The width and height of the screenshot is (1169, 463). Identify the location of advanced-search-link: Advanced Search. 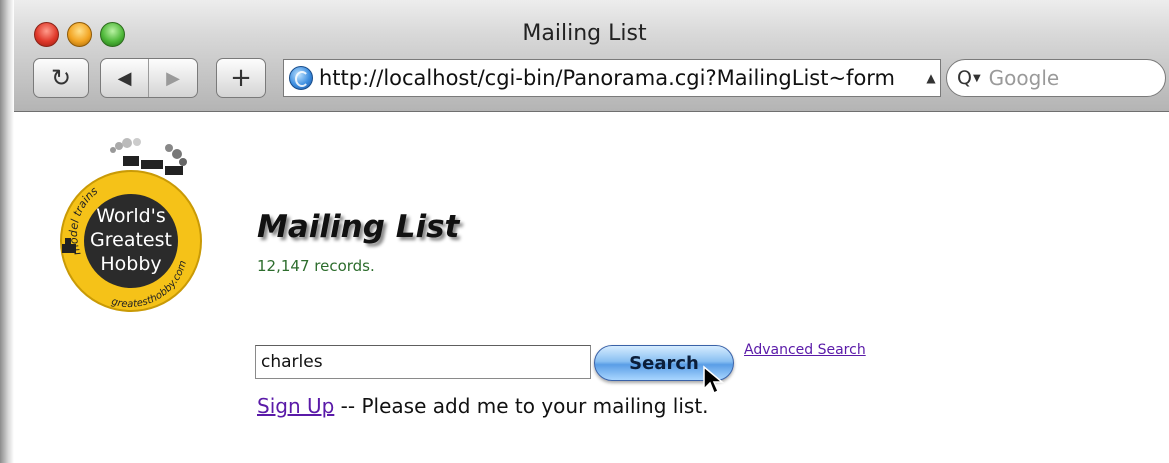
(805, 350).